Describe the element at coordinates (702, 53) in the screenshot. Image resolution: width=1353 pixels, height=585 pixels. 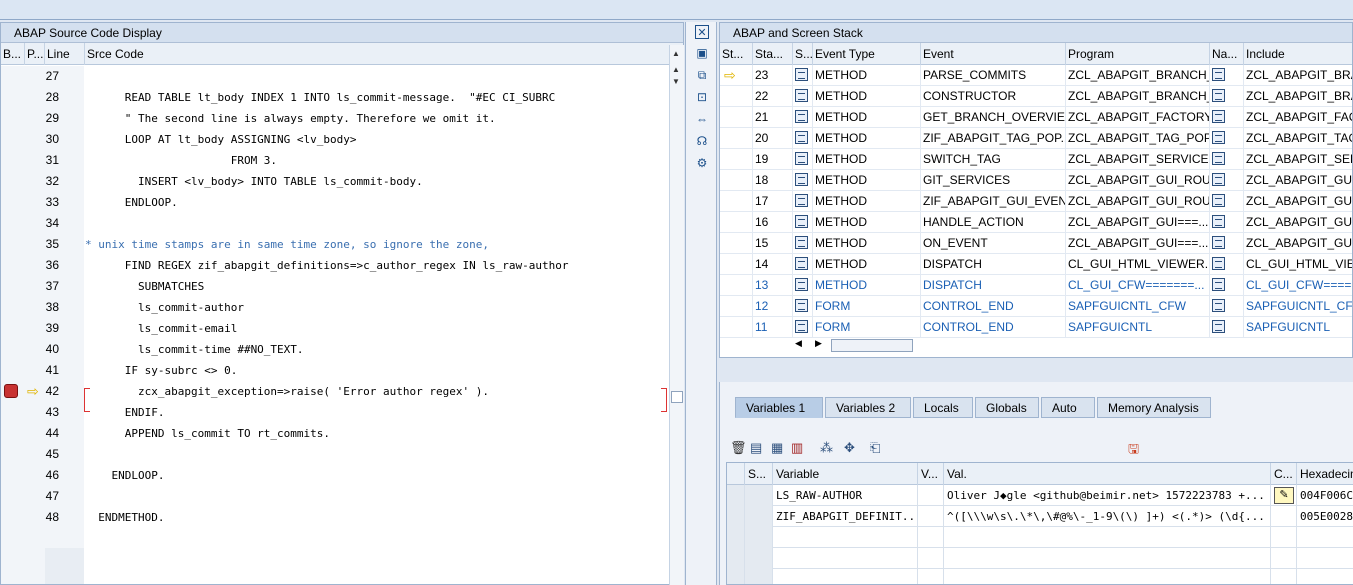
I see `new-window-icon: ▣` at that location.